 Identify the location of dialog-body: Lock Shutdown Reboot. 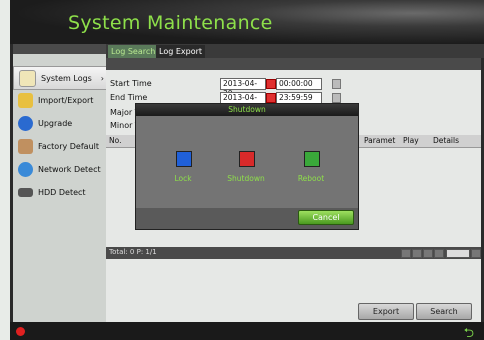
(247, 162).